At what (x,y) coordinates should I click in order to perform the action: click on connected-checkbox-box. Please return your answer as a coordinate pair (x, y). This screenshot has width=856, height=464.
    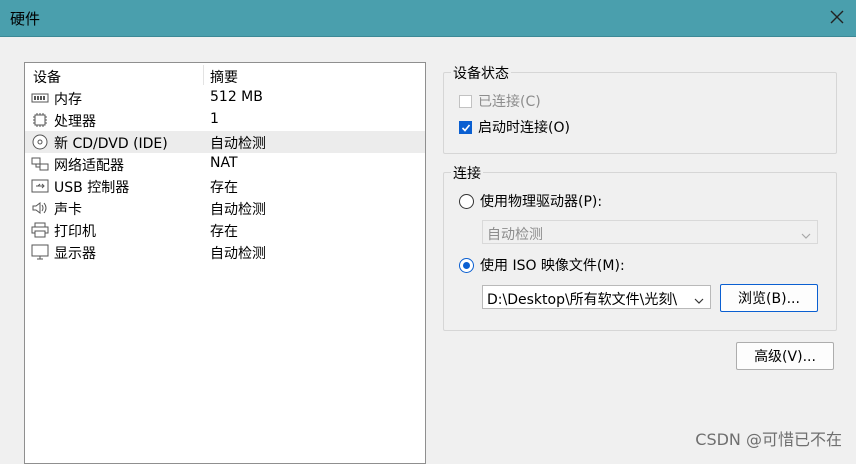
    Looking at the image, I should click on (465, 101).